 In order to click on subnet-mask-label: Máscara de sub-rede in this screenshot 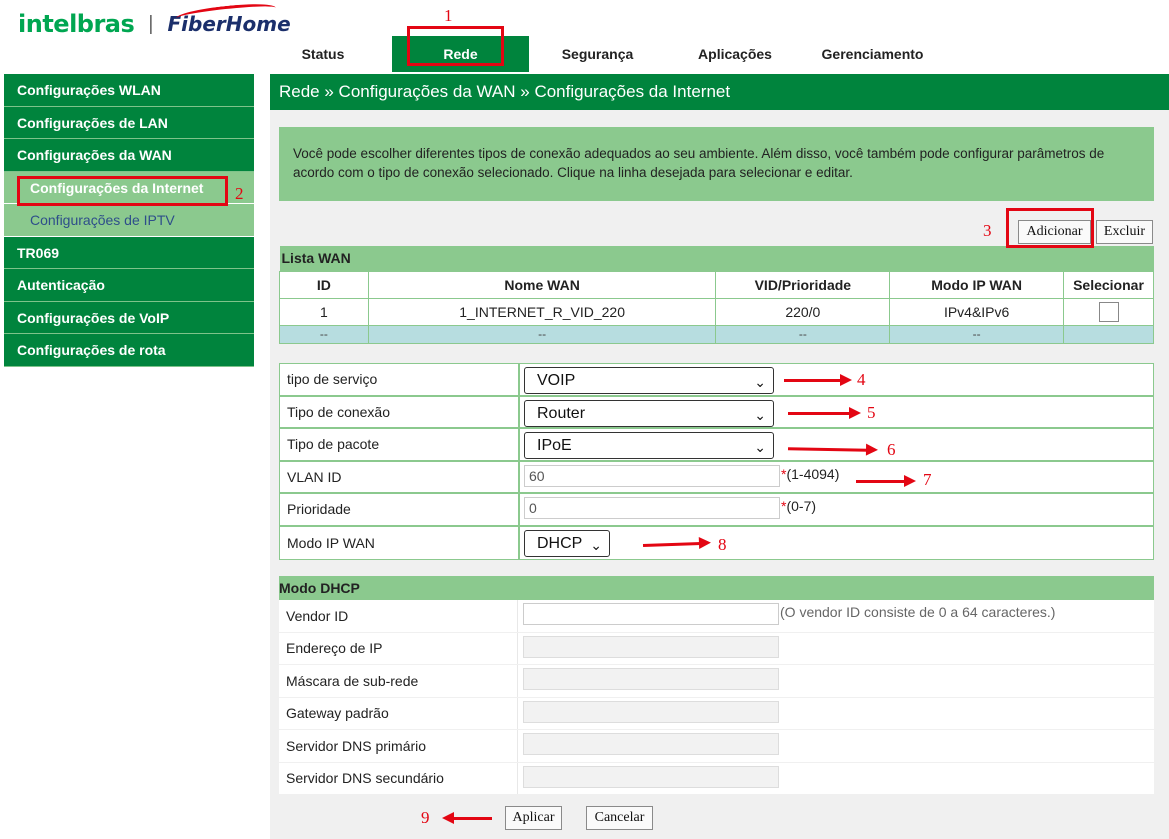, I will do `click(352, 680)`.